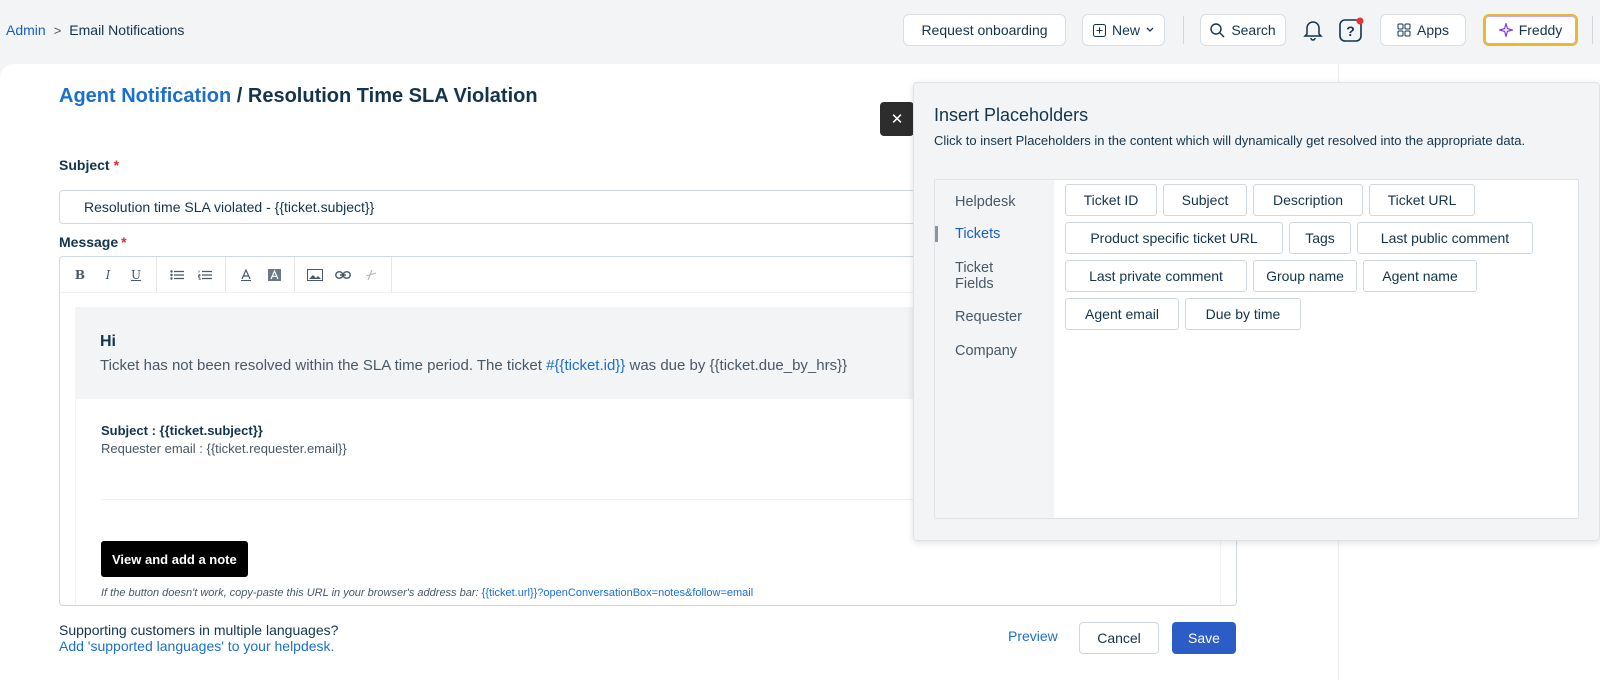 The width and height of the screenshot is (1600, 680). What do you see at coordinates (1217, 29) in the screenshot?
I see `search-icon` at bounding box center [1217, 29].